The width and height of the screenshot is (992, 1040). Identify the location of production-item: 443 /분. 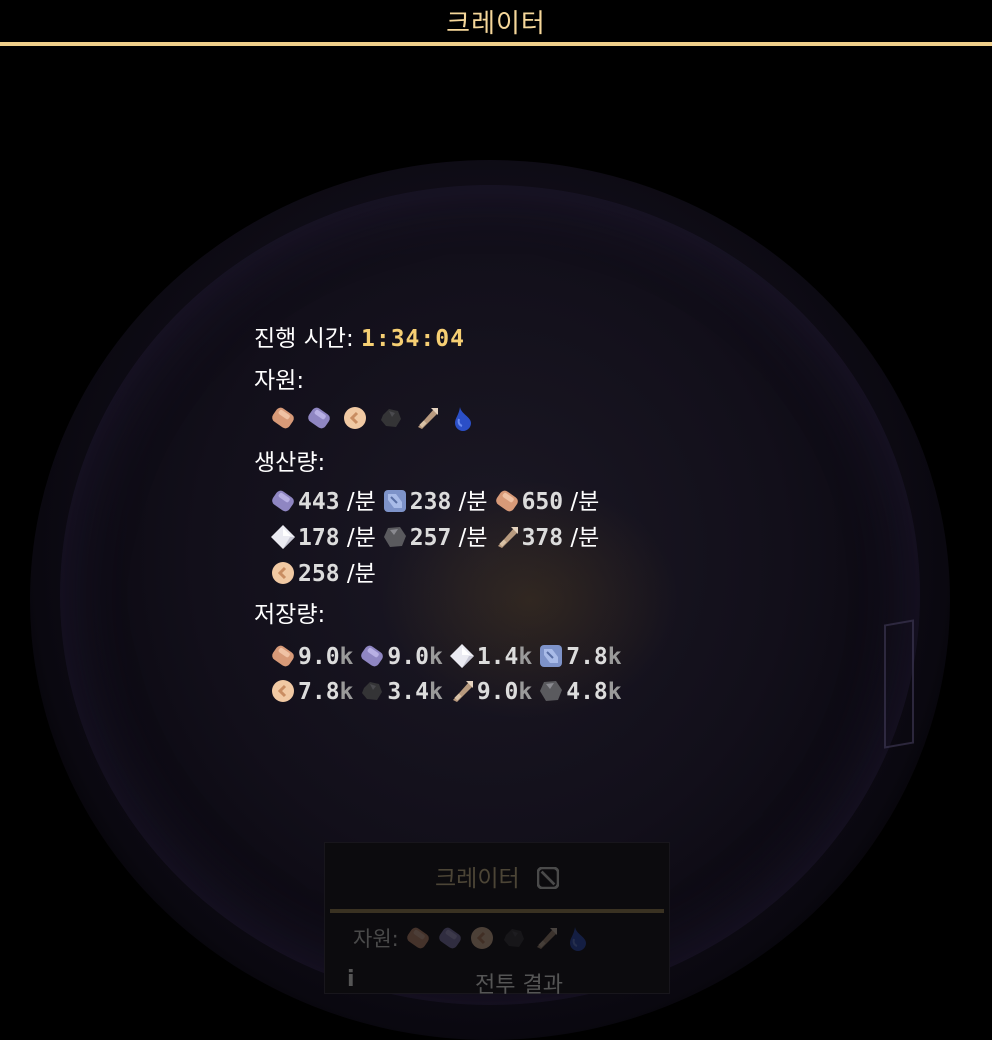
(323, 502).